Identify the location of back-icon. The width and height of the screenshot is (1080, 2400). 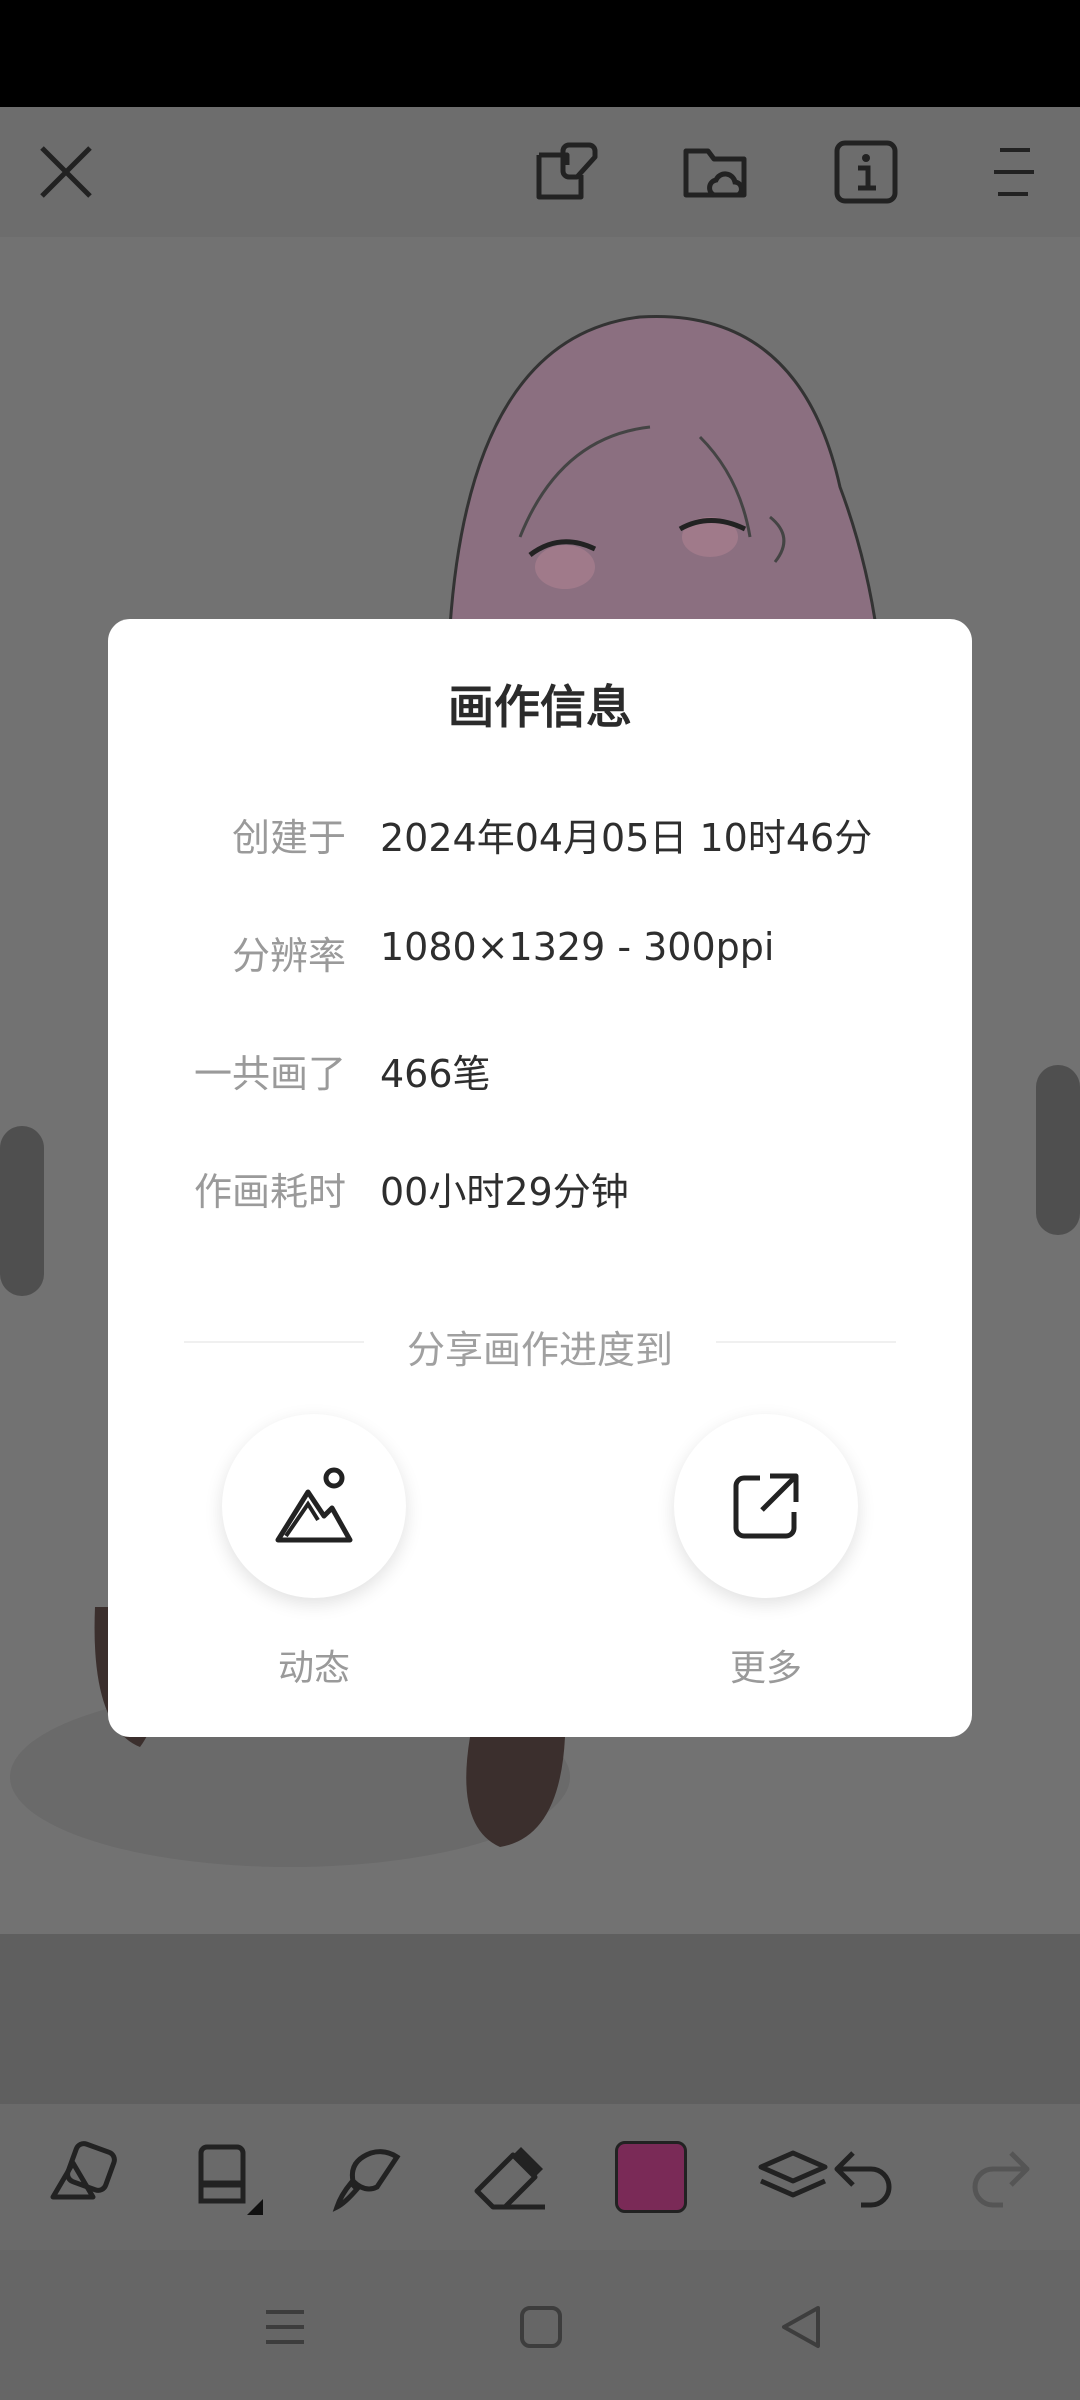
(801, 2327).